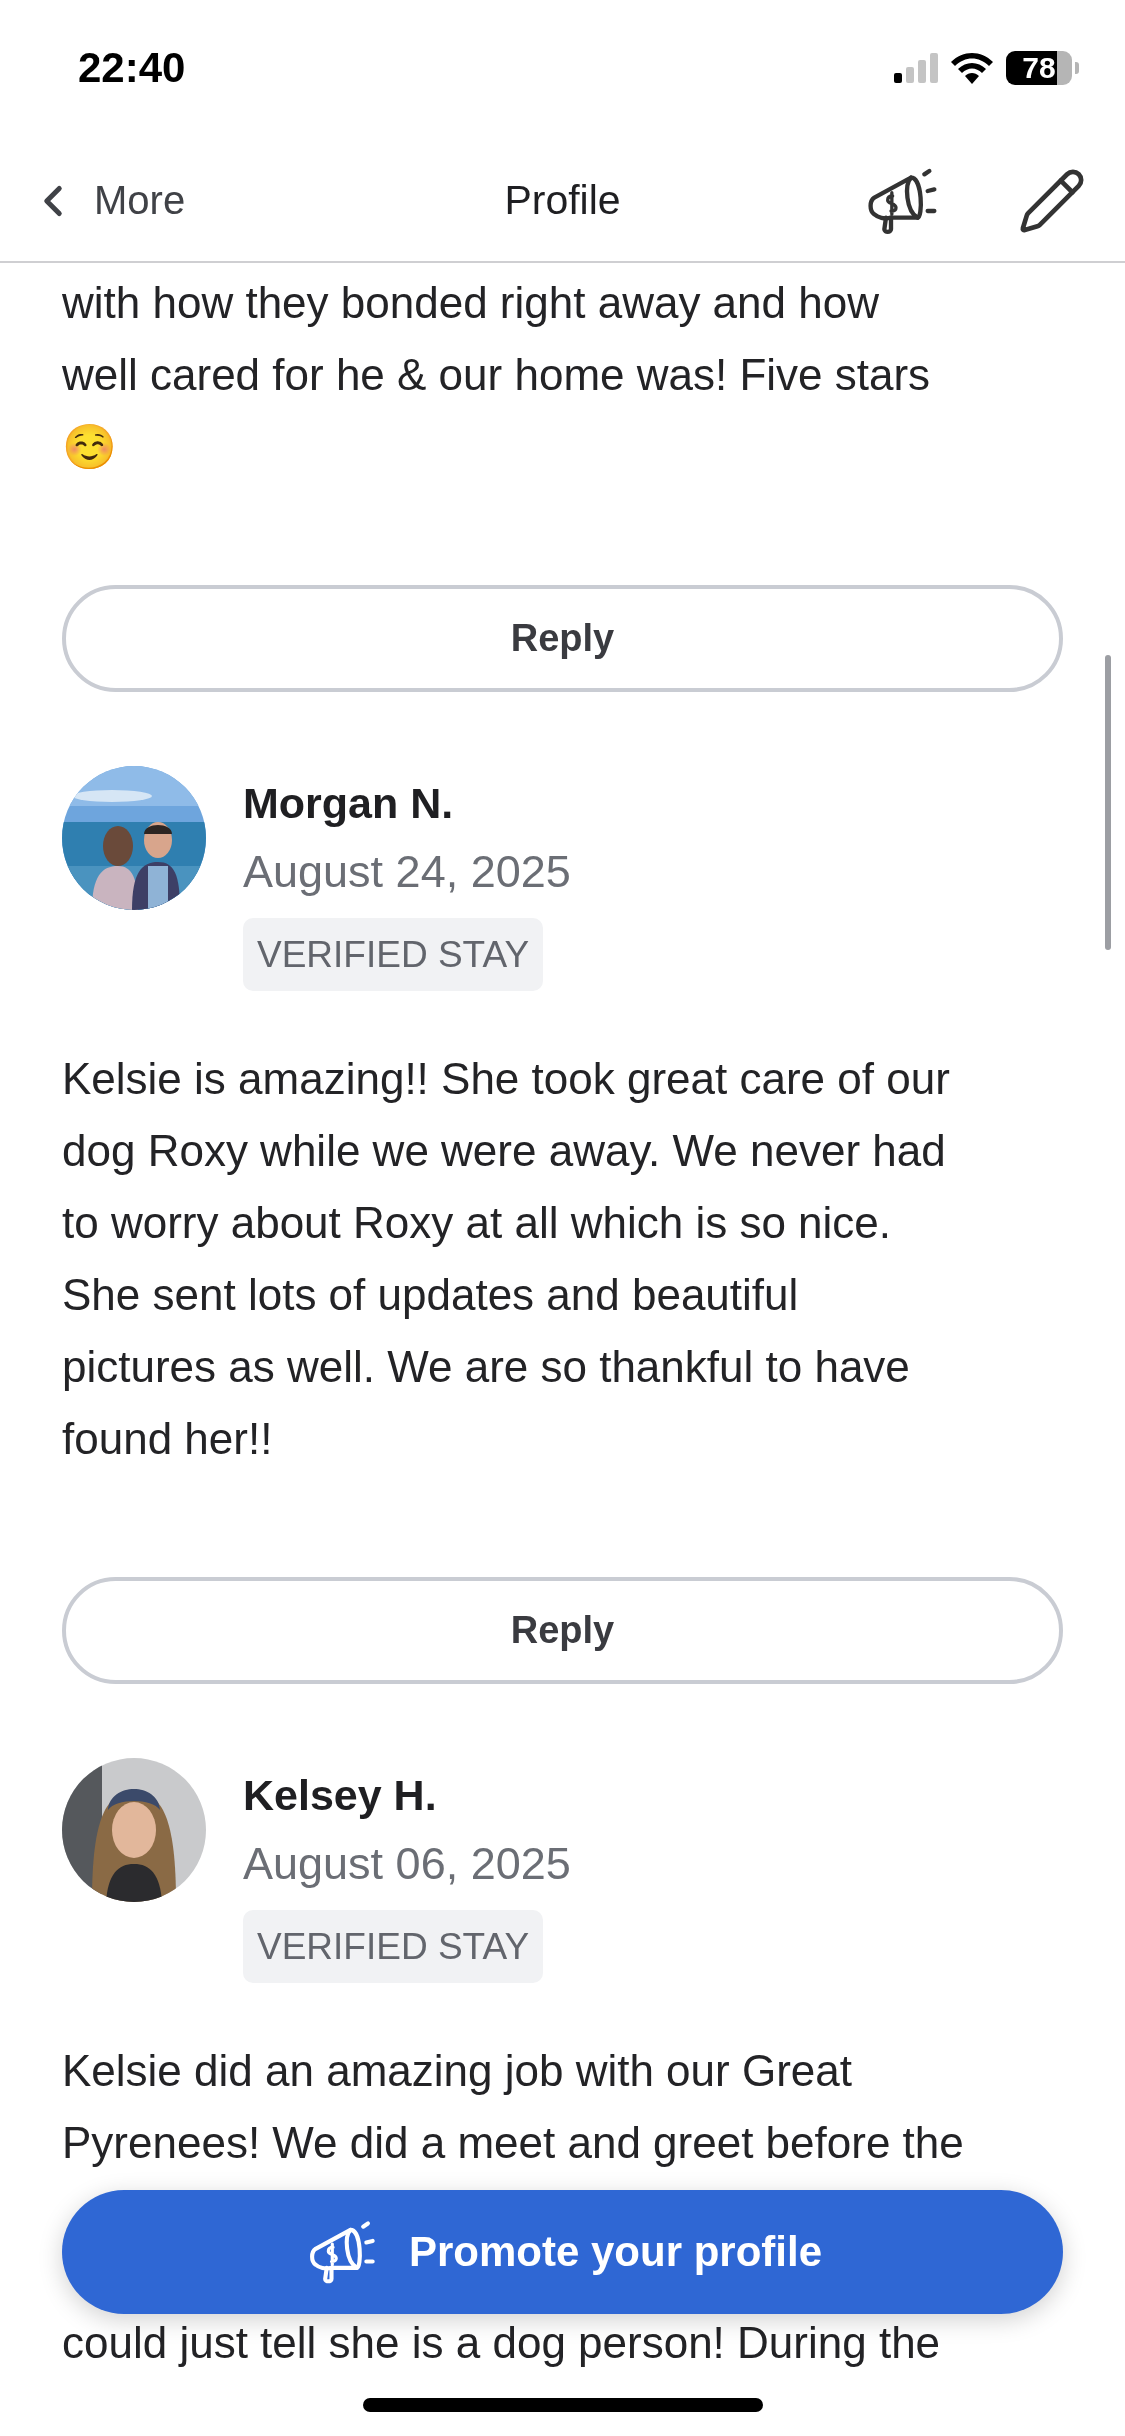 The height and width of the screenshot is (2436, 1125). I want to click on review-date: August 06, 2025, so click(407, 1864).